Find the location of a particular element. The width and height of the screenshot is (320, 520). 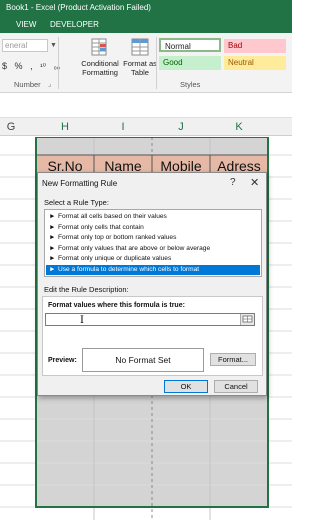

dialog-launcher-icon: ⌟ is located at coordinates (49, 84).